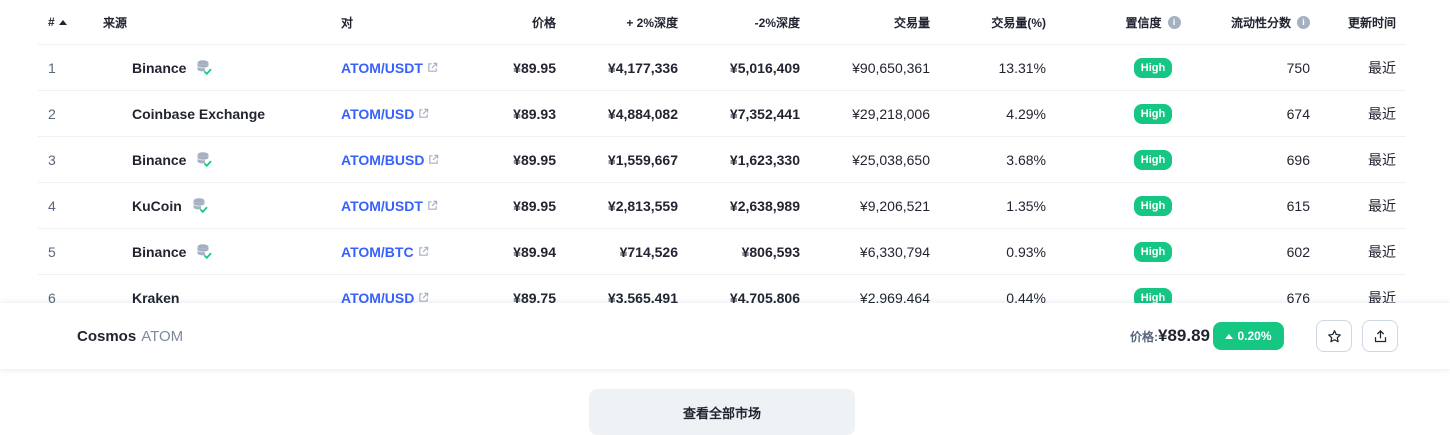 Image resolution: width=1450 pixels, height=435 pixels. What do you see at coordinates (1298, 251) in the screenshot?
I see `liquidity-cell: 602` at bounding box center [1298, 251].